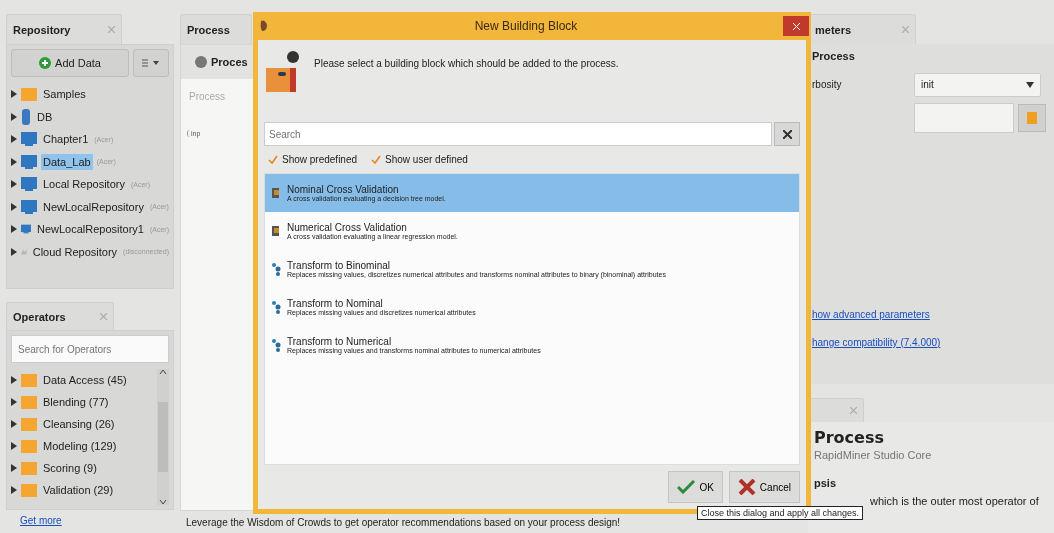 The width and height of the screenshot is (1054, 533). What do you see at coordinates (67, 161) in the screenshot?
I see `repository-item: Data_Lab` at bounding box center [67, 161].